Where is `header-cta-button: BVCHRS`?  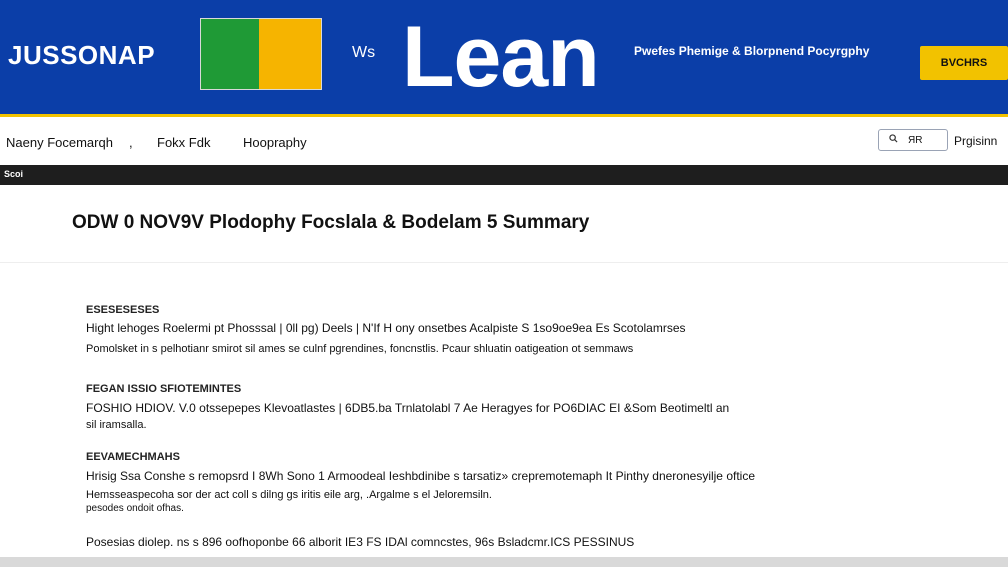
header-cta-button: BVCHRS is located at coordinates (964, 63).